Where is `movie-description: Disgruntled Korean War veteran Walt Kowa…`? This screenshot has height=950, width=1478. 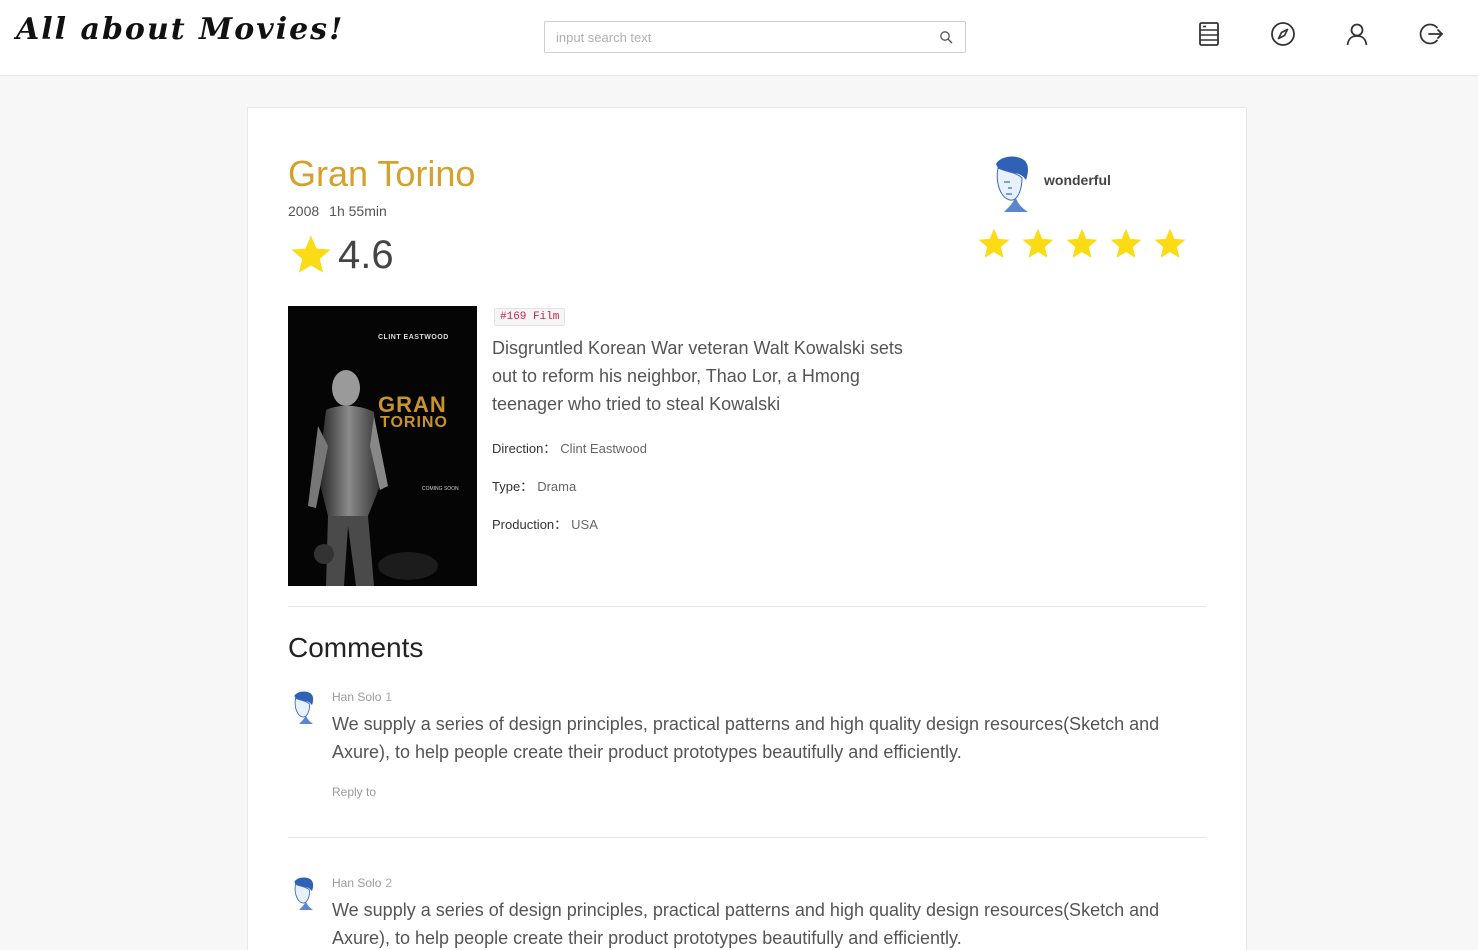 movie-description: Disgruntled Korean War veteran Walt Kowa… is located at coordinates (697, 376).